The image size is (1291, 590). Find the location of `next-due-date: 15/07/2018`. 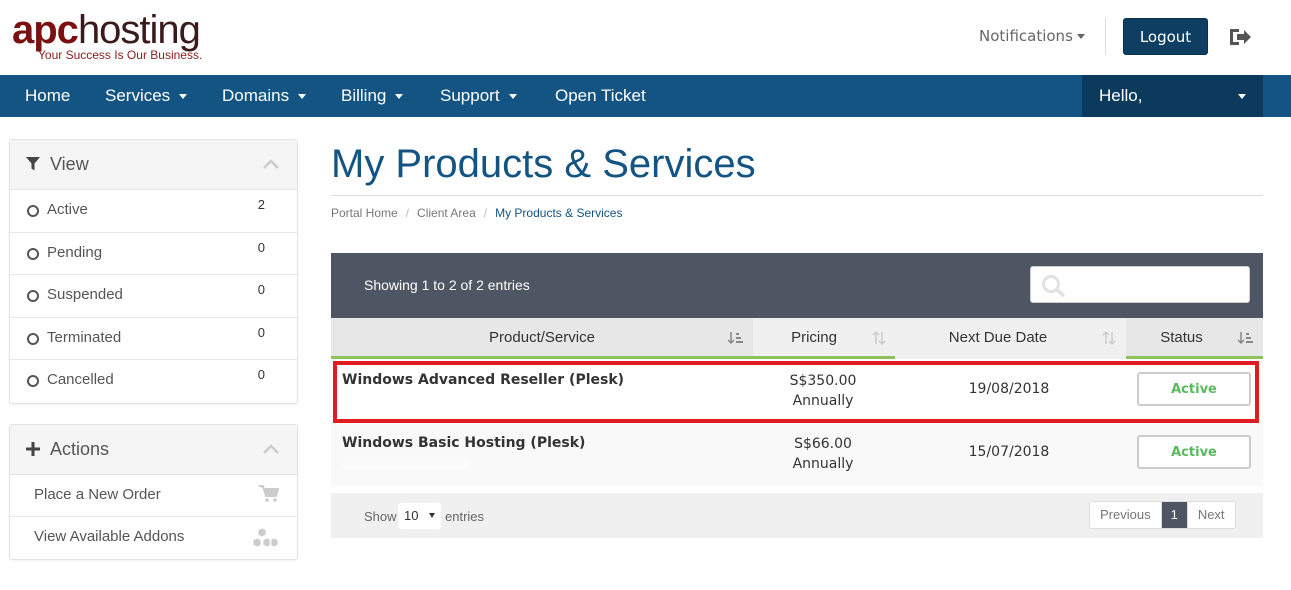

next-due-date: 15/07/2018 is located at coordinates (1009, 452).